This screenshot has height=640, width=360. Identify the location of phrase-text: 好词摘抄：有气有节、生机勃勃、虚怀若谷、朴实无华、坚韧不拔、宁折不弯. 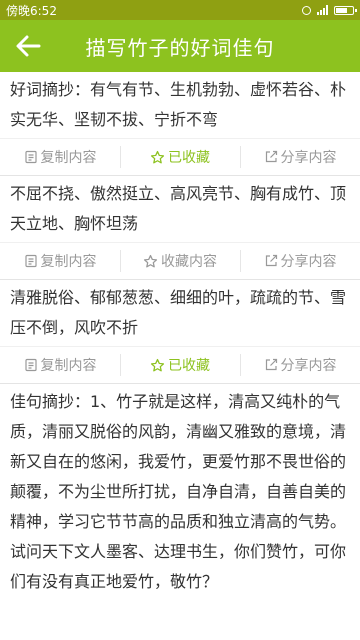
(178, 104).